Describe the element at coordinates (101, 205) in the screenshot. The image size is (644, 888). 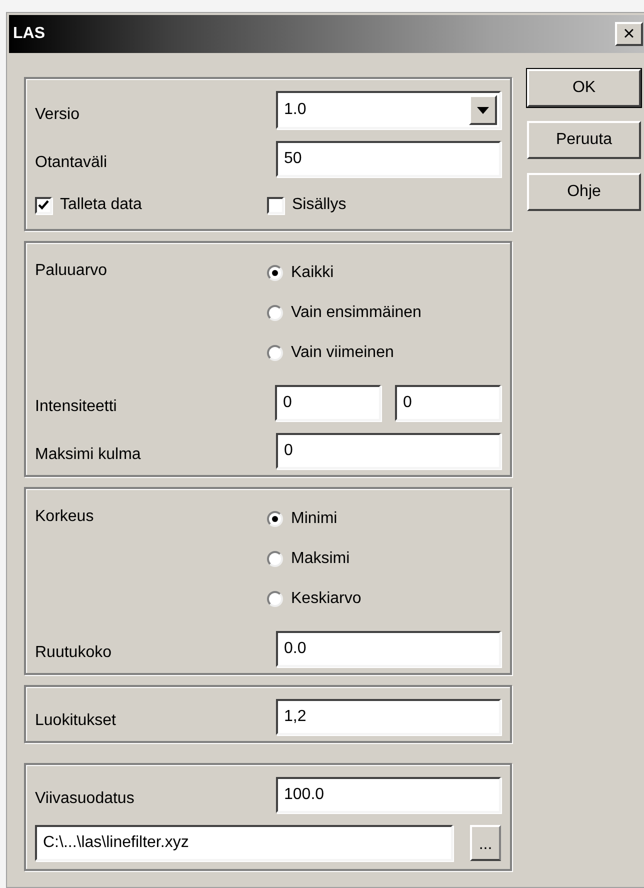
I see `checkbox-label: Talleta data` at that location.